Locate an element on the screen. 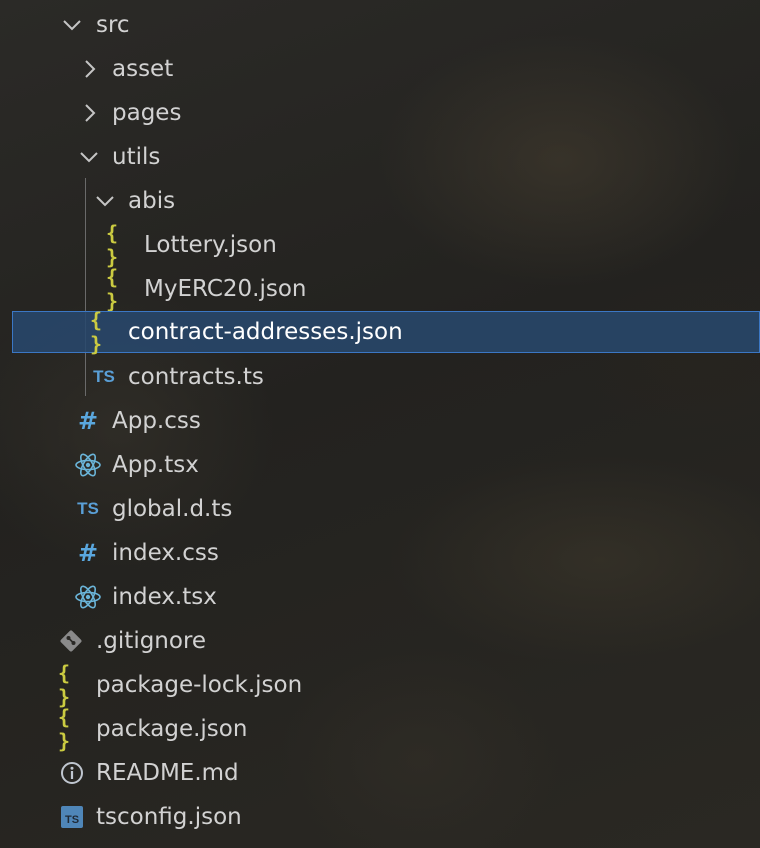  tree-item-abis: abis is located at coordinates (380, 201).